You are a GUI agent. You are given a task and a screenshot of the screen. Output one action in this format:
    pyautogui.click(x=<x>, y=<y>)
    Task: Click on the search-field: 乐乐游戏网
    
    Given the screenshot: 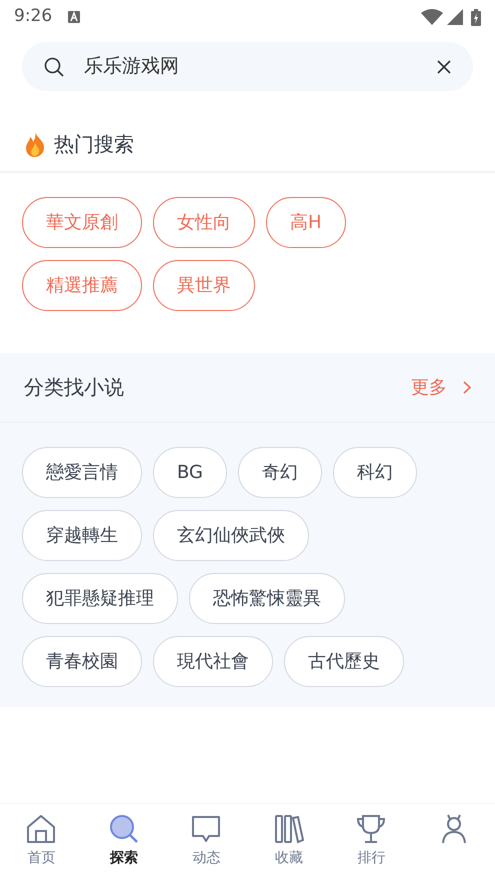 What is the action you would take?
    pyautogui.click(x=247, y=66)
    